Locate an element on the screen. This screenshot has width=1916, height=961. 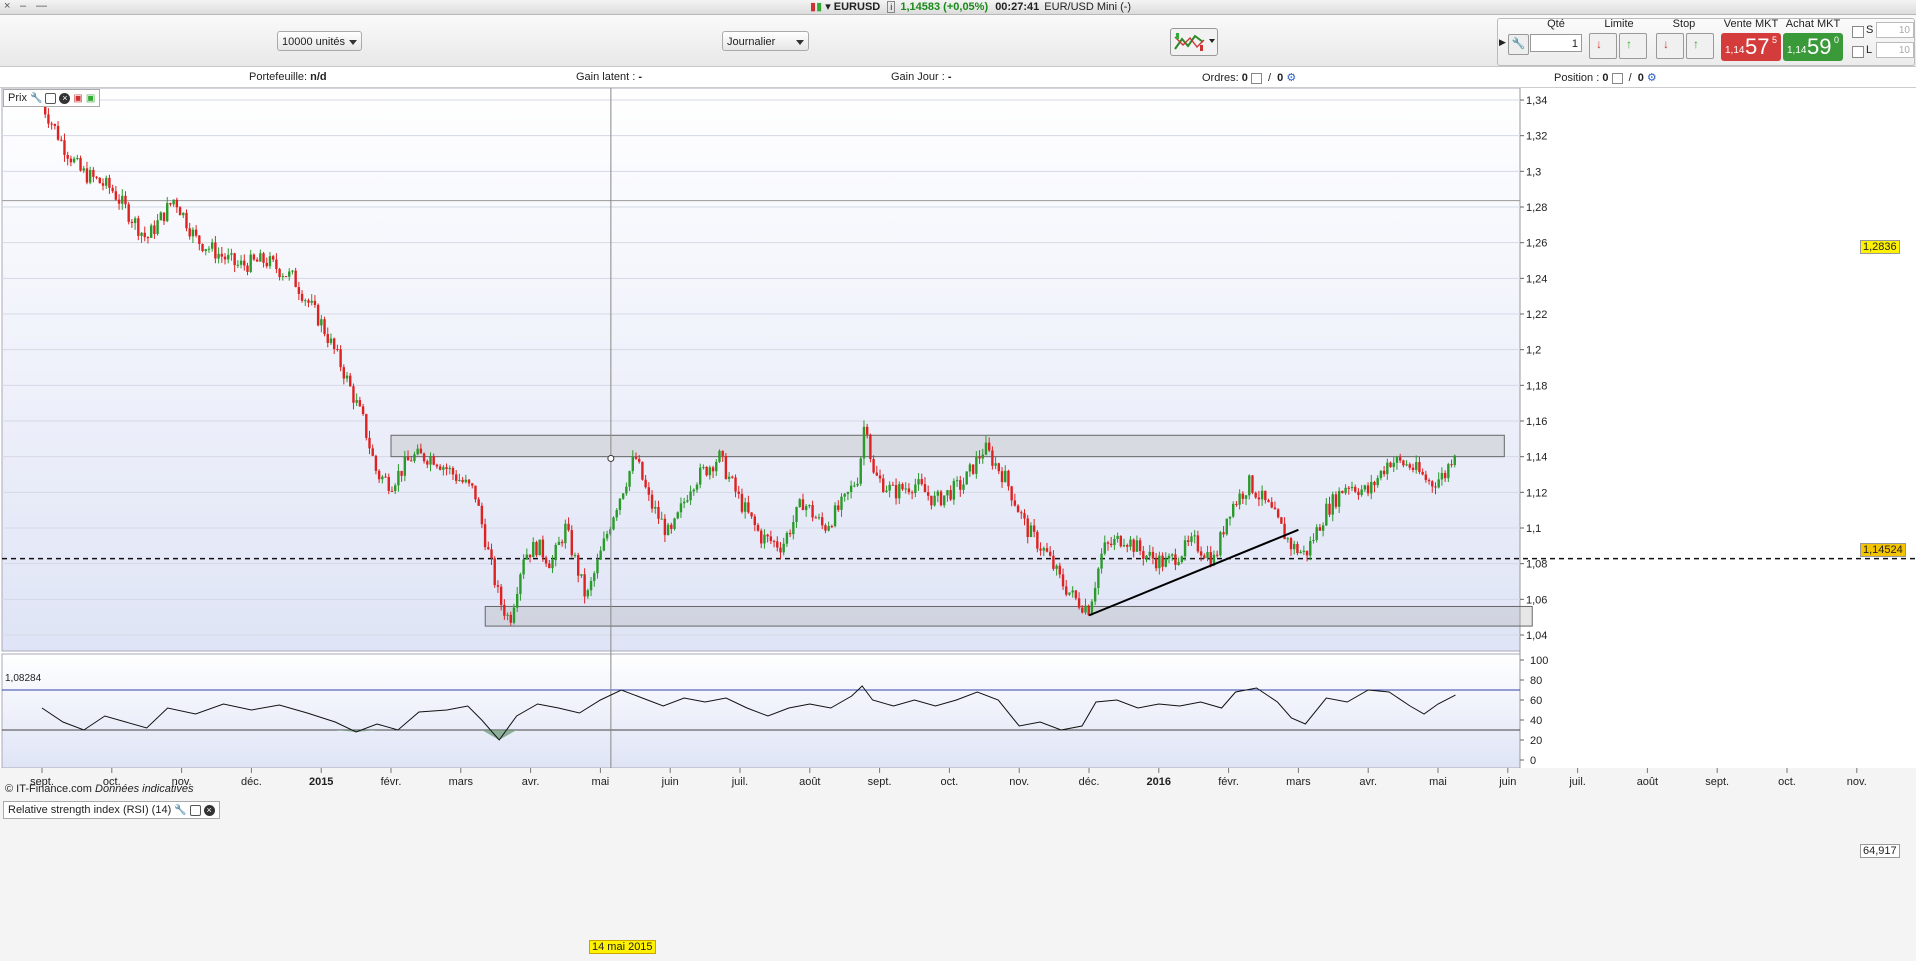
settings-wrench-button: 🔧 is located at coordinates (1518, 44).